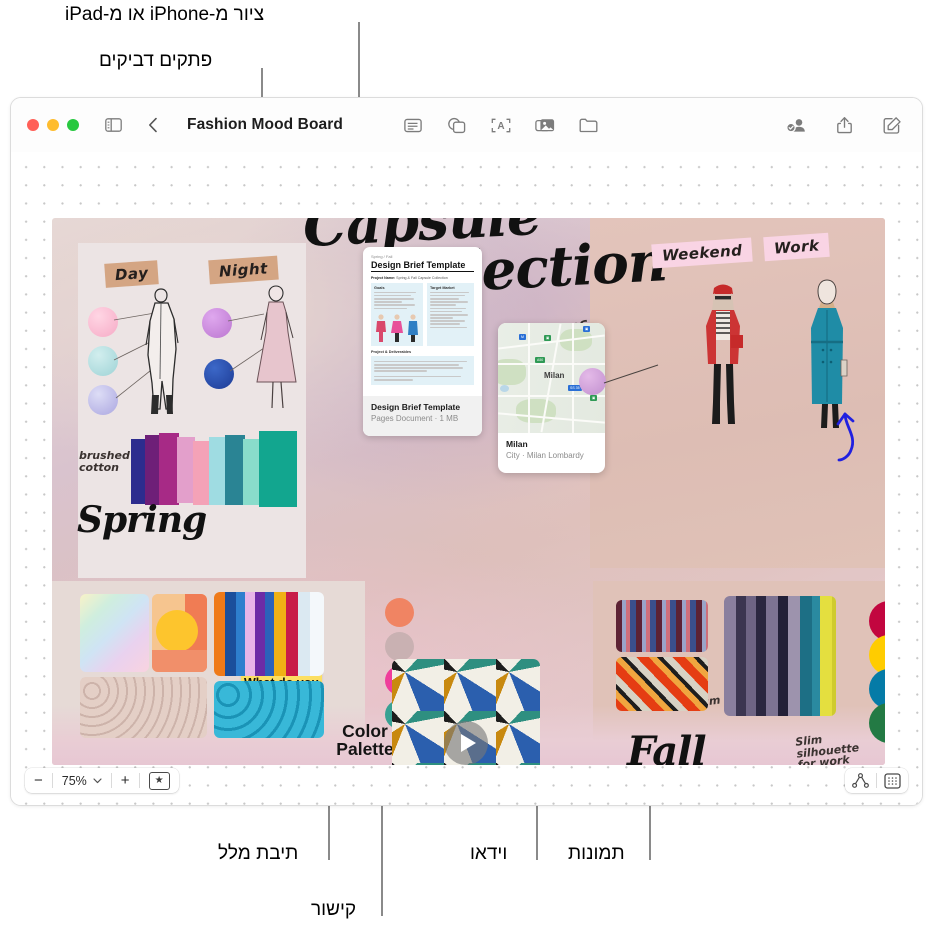  I want to click on document-project-value: Spring & Fall Capsule Collection, so click(422, 278).